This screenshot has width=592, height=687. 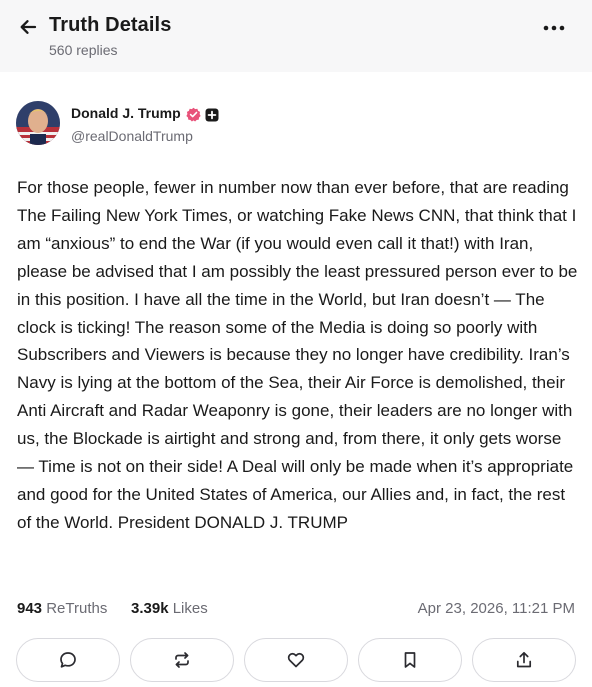 What do you see at coordinates (77, 608) in the screenshot?
I see `retruths-label: ReTruths` at bounding box center [77, 608].